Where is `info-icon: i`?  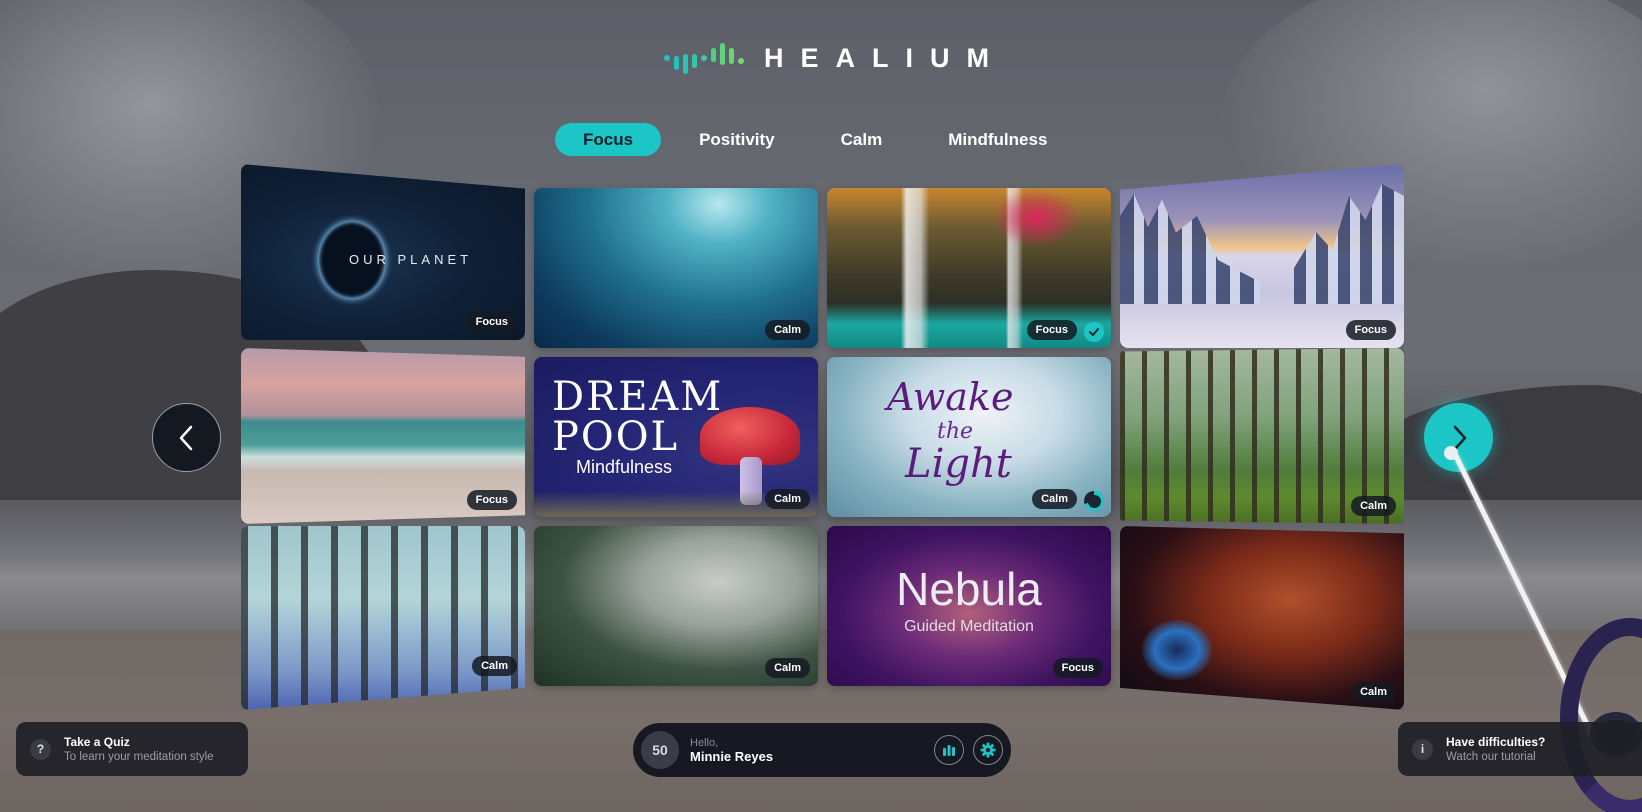 info-icon: i is located at coordinates (1422, 749).